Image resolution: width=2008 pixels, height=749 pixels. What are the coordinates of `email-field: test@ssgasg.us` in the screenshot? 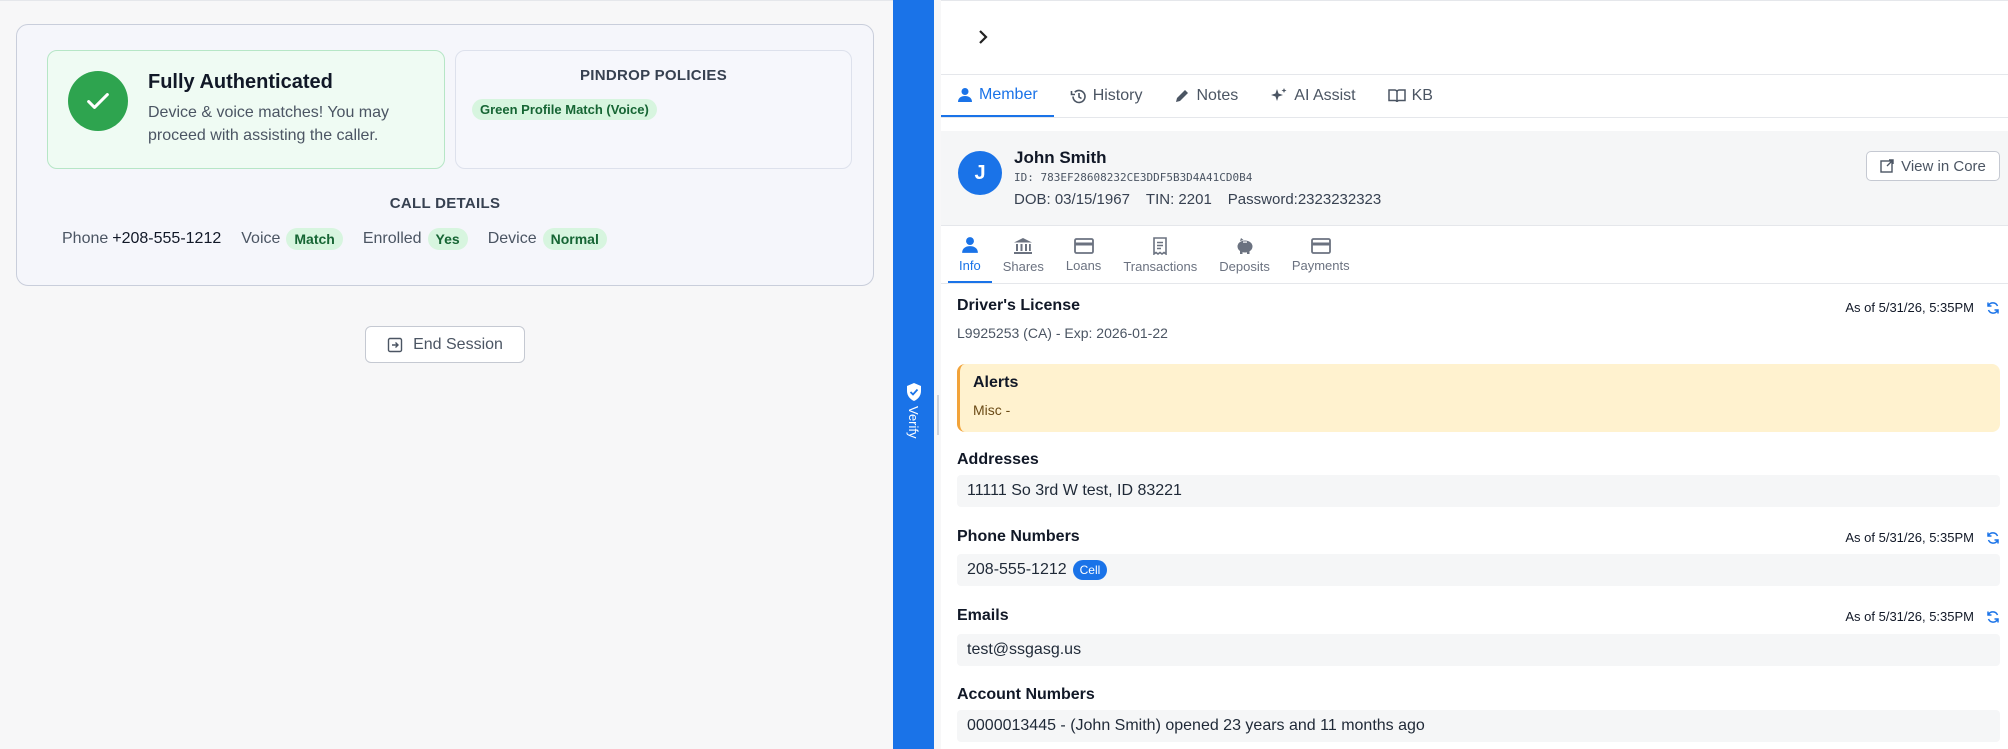 It's located at (1478, 650).